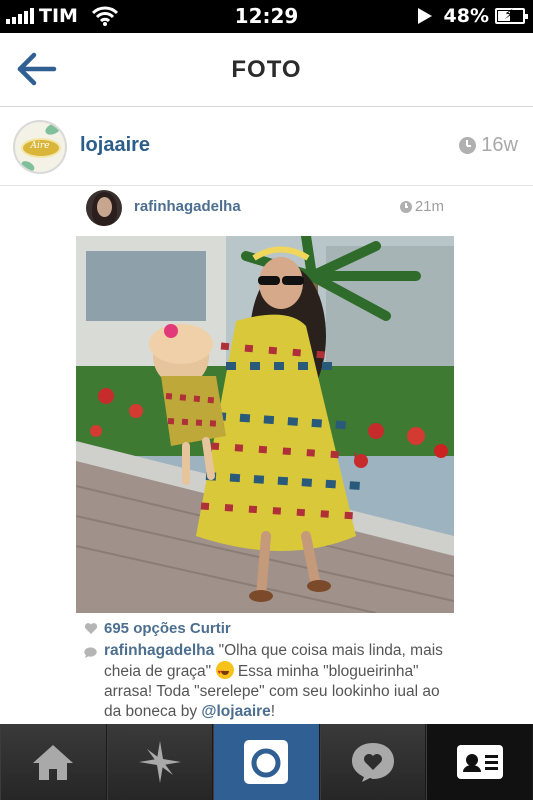  Describe the element at coordinates (429, 206) in the screenshot. I see `shared-time-text: 21m` at that location.